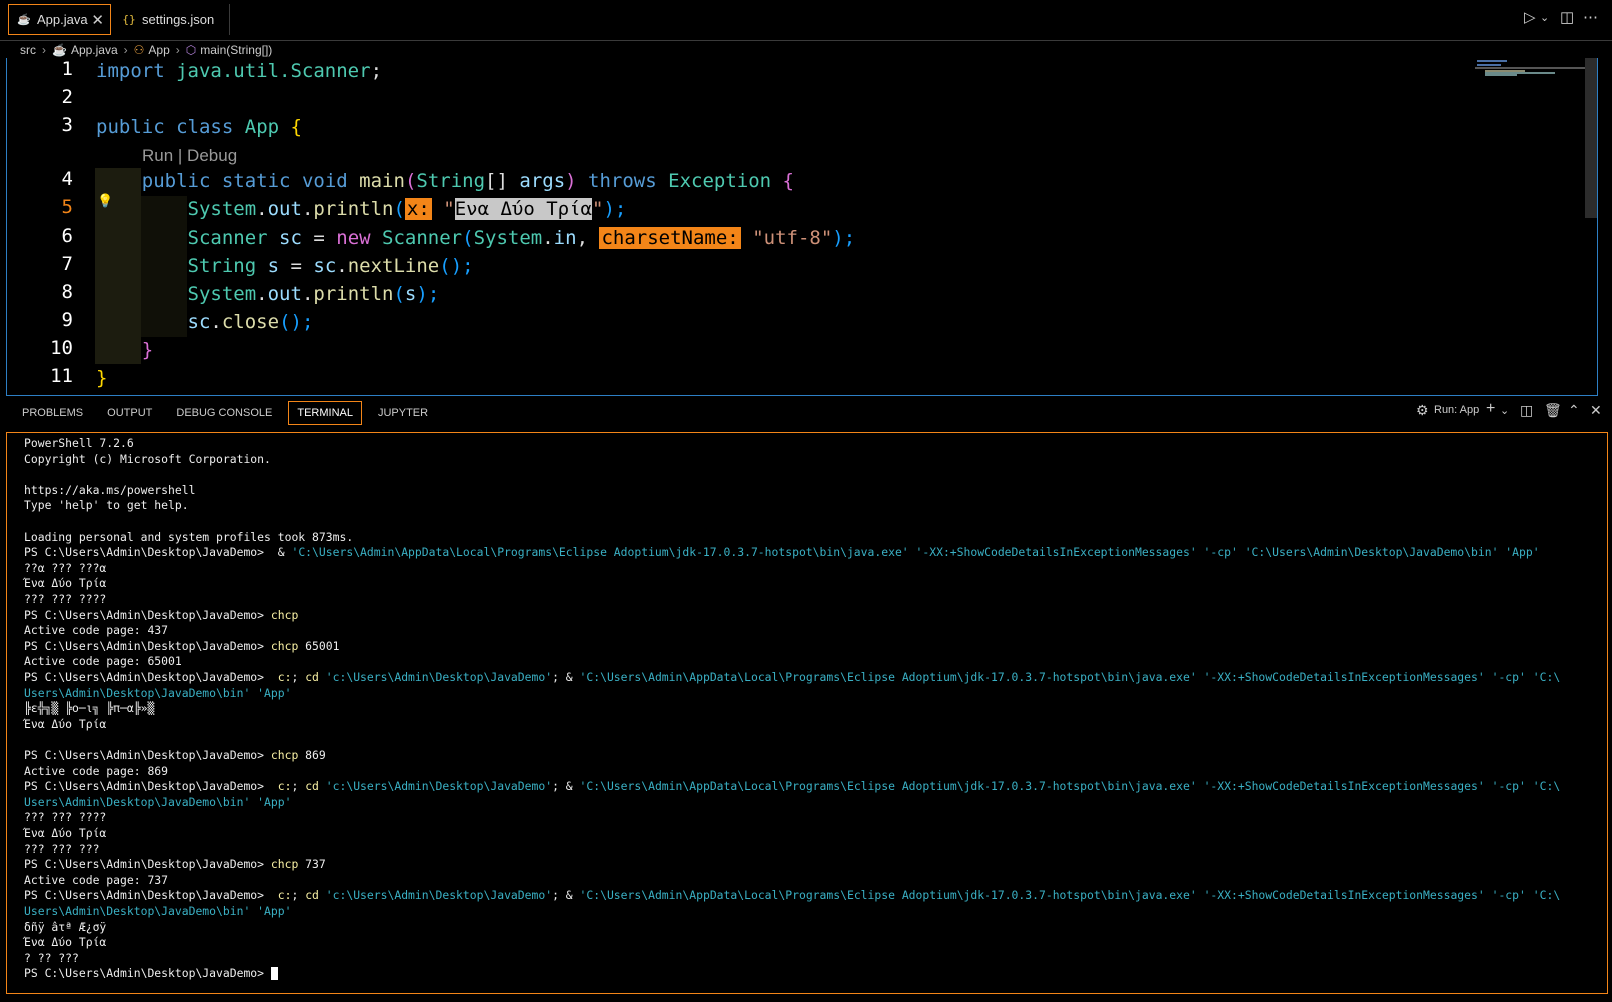  Describe the element at coordinates (61, 348) in the screenshot. I see `line-number: 10` at that location.